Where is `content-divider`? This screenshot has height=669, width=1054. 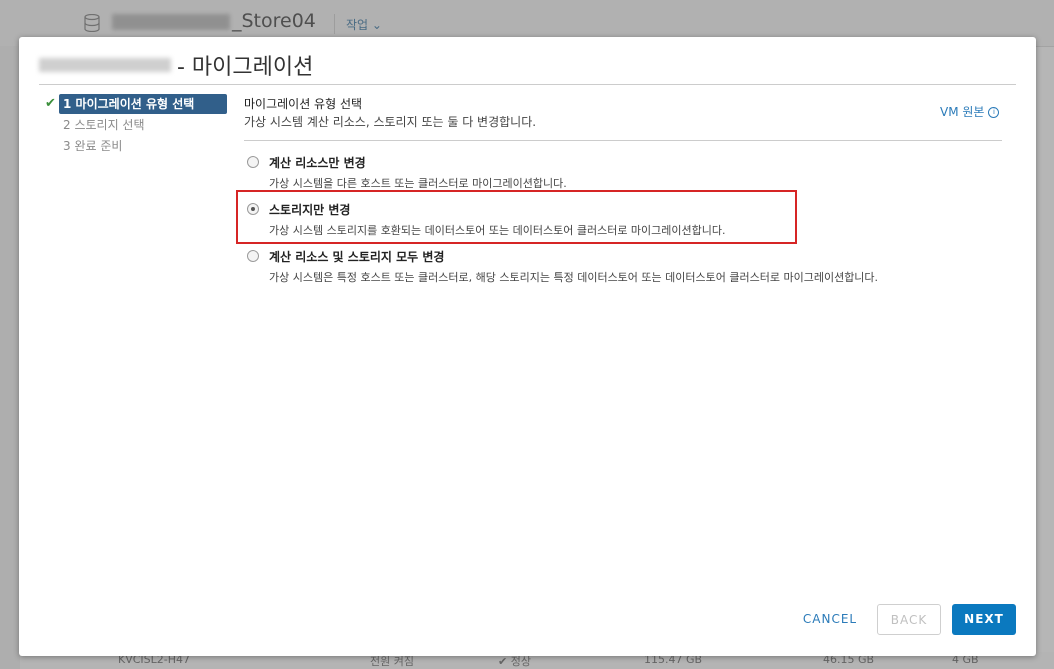 content-divider is located at coordinates (623, 140).